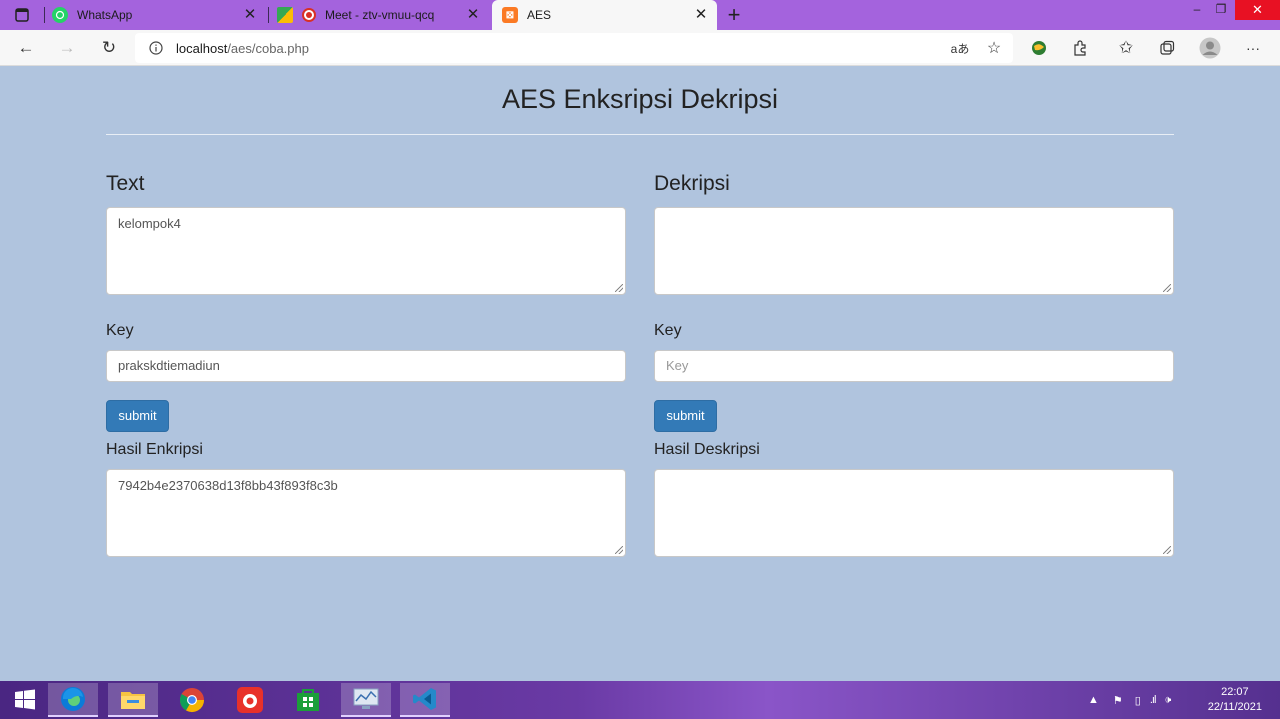 The height and width of the screenshot is (719, 1280). I want to click on xampp-icon: ⊠, so click(510, 15).